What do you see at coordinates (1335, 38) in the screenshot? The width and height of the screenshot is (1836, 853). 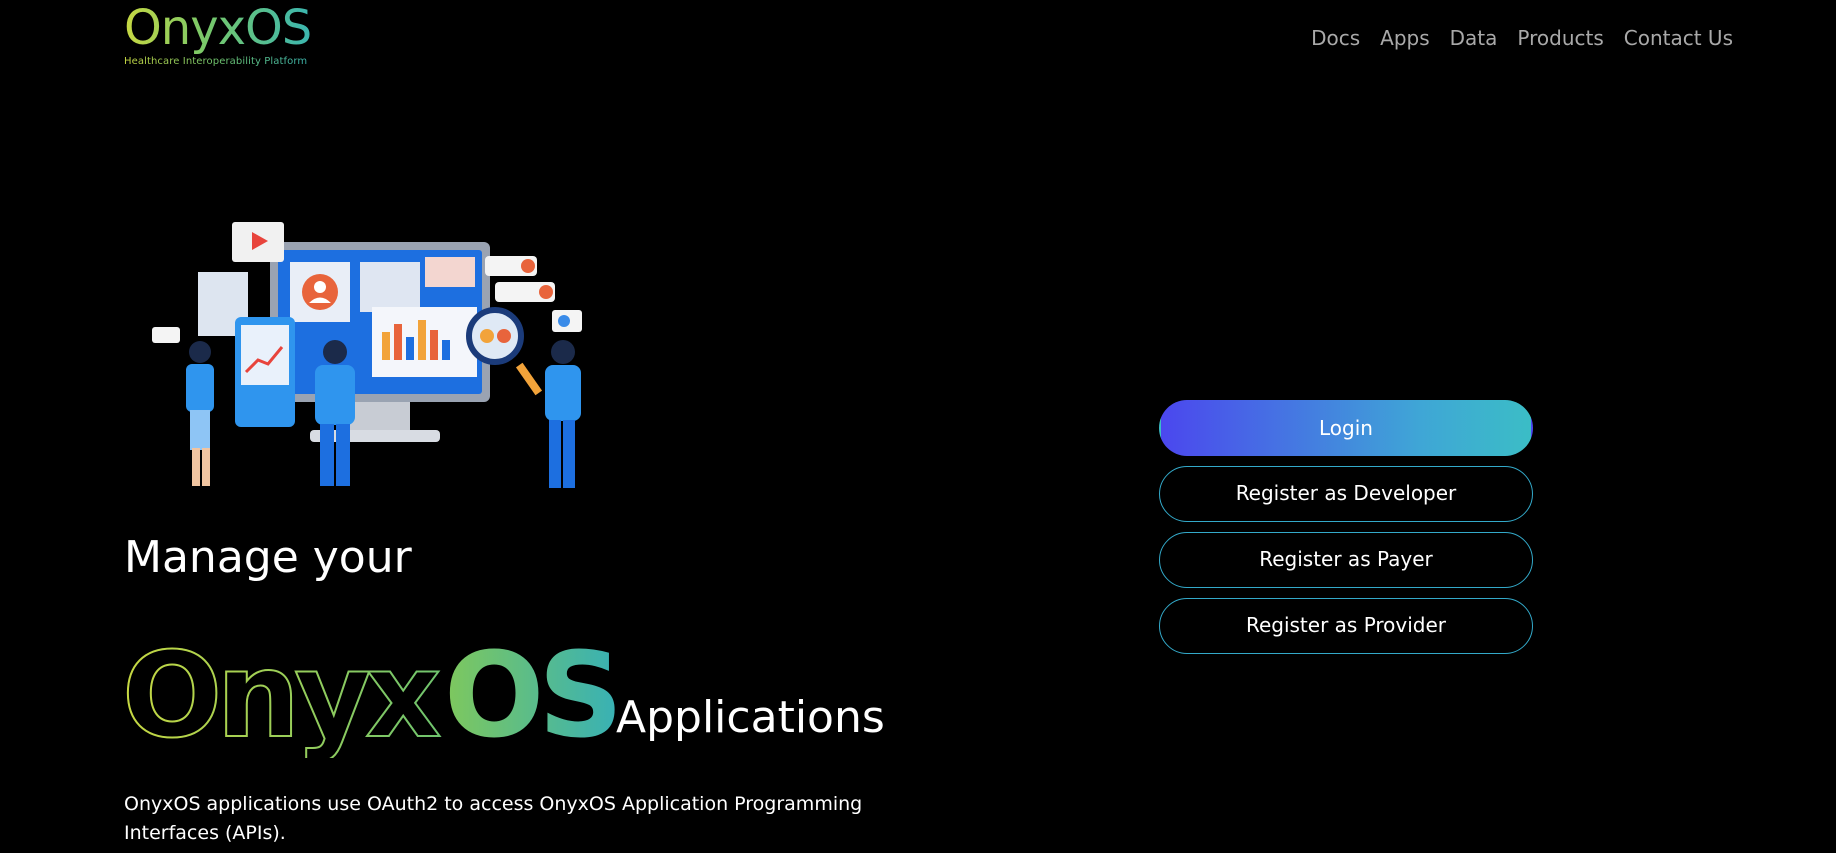 I see `nav-docs: Docs` at bounding box center [1335, 38].